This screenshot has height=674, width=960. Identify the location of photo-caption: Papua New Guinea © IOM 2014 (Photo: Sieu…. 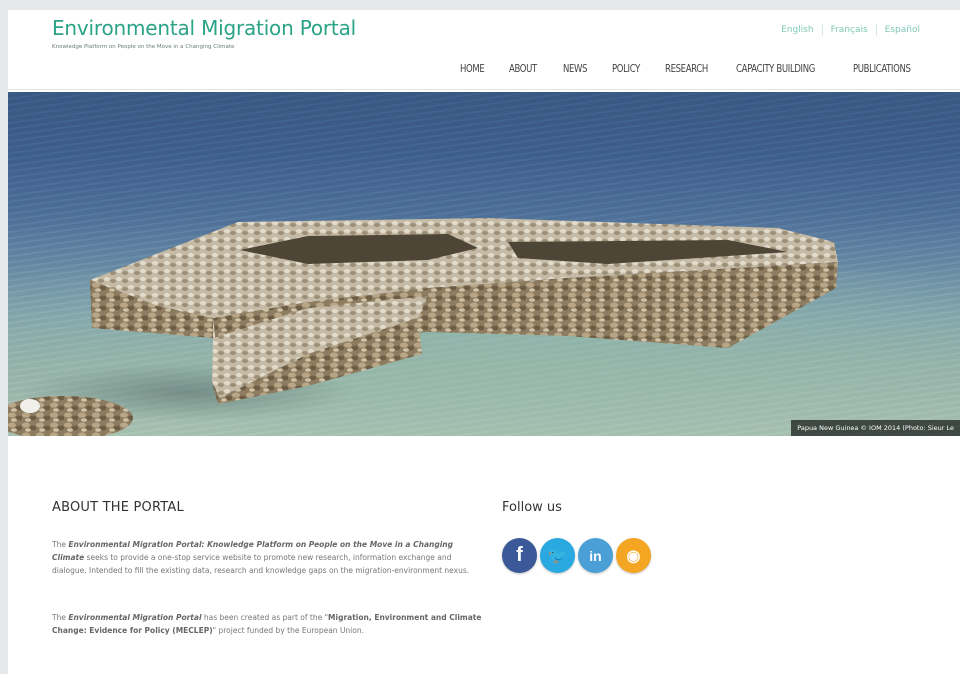
(875, 428).